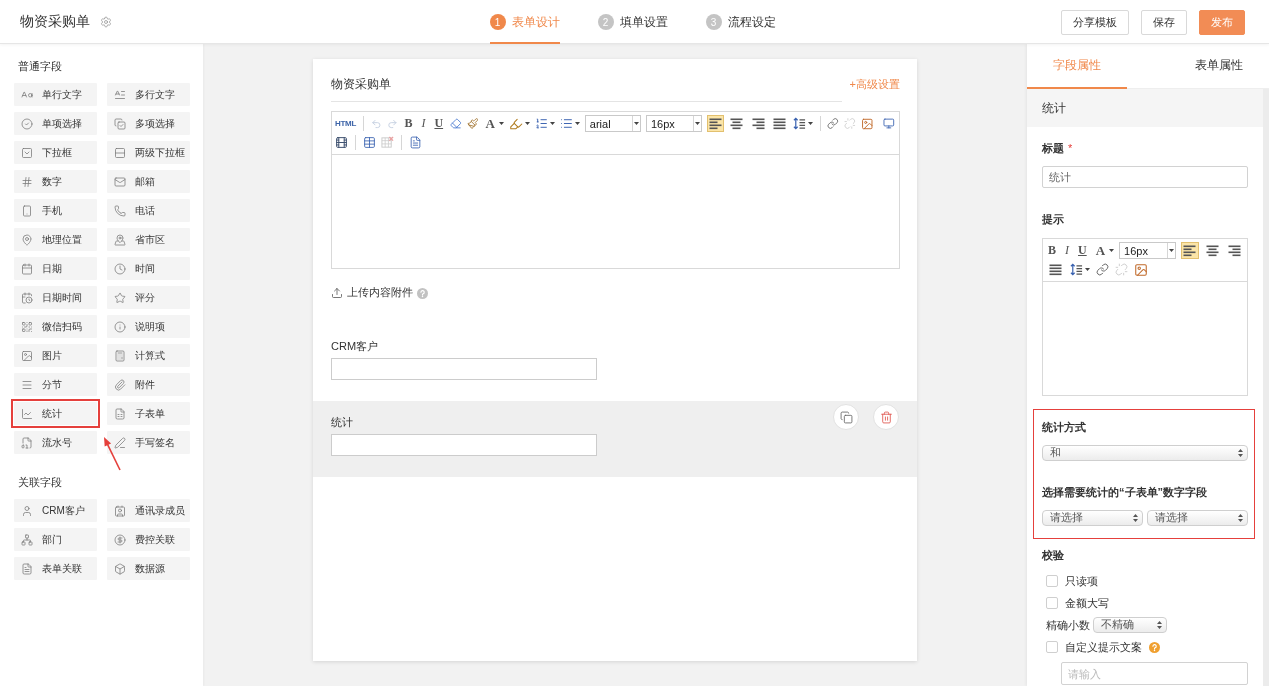  I want to click on step-tab: 3 流程设定, so click(740, 22).